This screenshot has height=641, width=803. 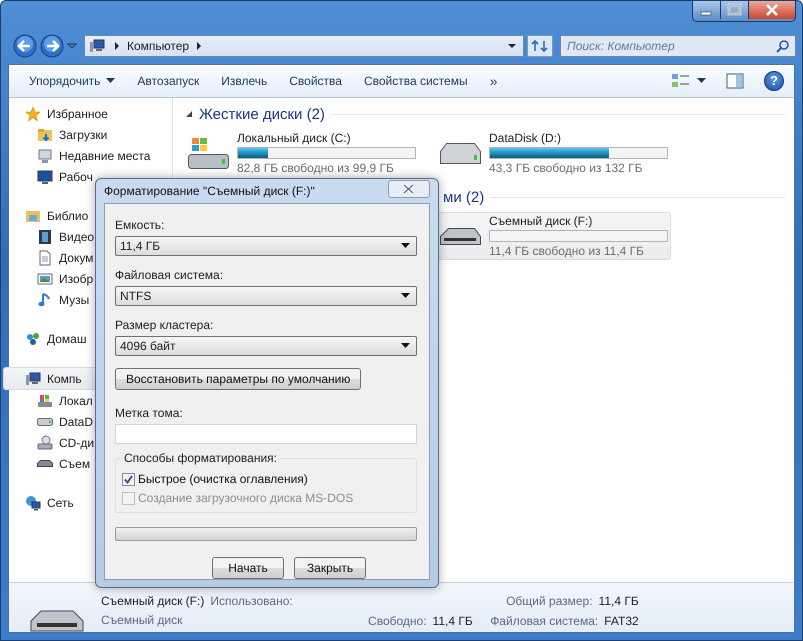 What do you see at coordinates (251, 601) in the screenshot?
I see `detail-label: Использовано:` at bounding box center [251, 601].